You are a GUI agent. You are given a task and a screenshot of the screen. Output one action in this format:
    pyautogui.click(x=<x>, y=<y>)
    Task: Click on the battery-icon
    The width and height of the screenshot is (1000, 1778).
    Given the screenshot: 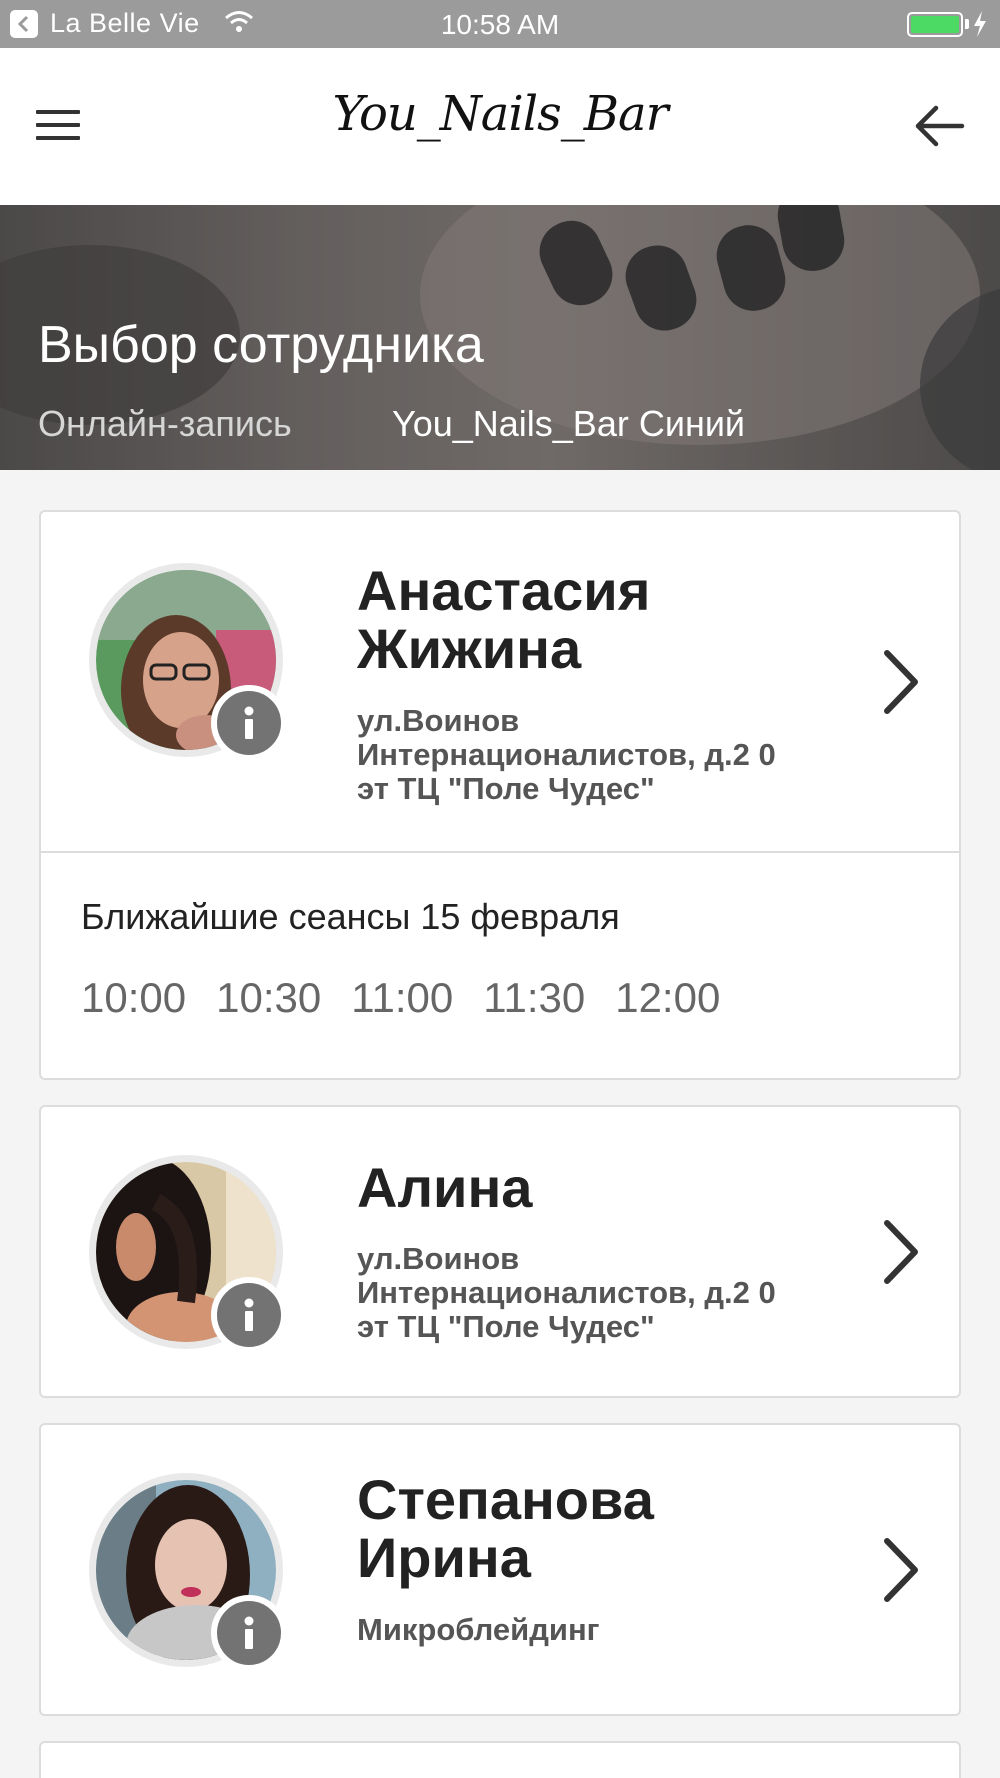 What is the action you would take?
    pyautogui.click(x=935, y=24)
    